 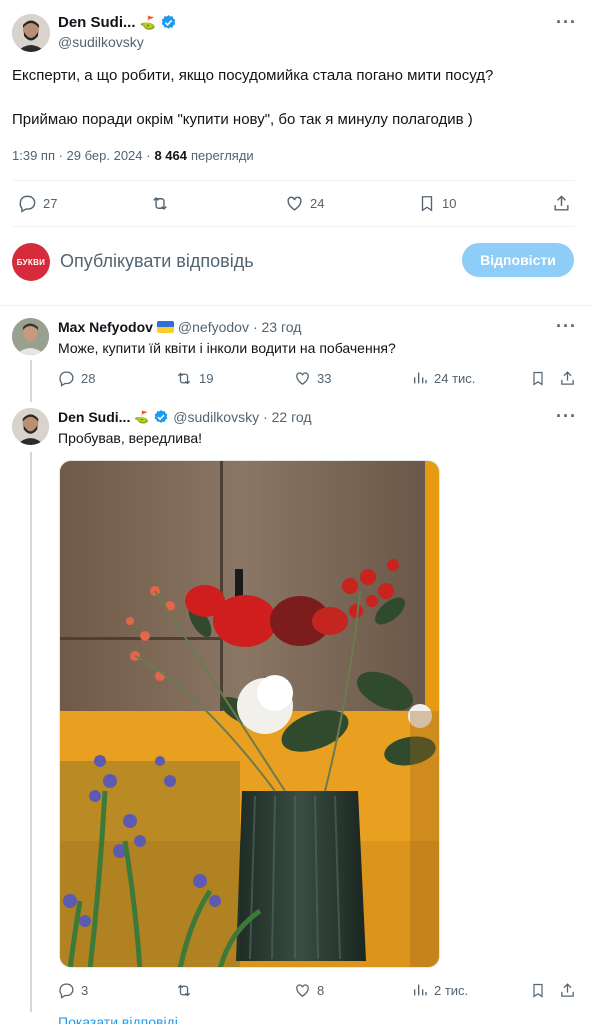 What do you see at coordinates (85, 990) in the screenshot?
I see `reply2-reply-count: 3` at bounding box center [85, 990].